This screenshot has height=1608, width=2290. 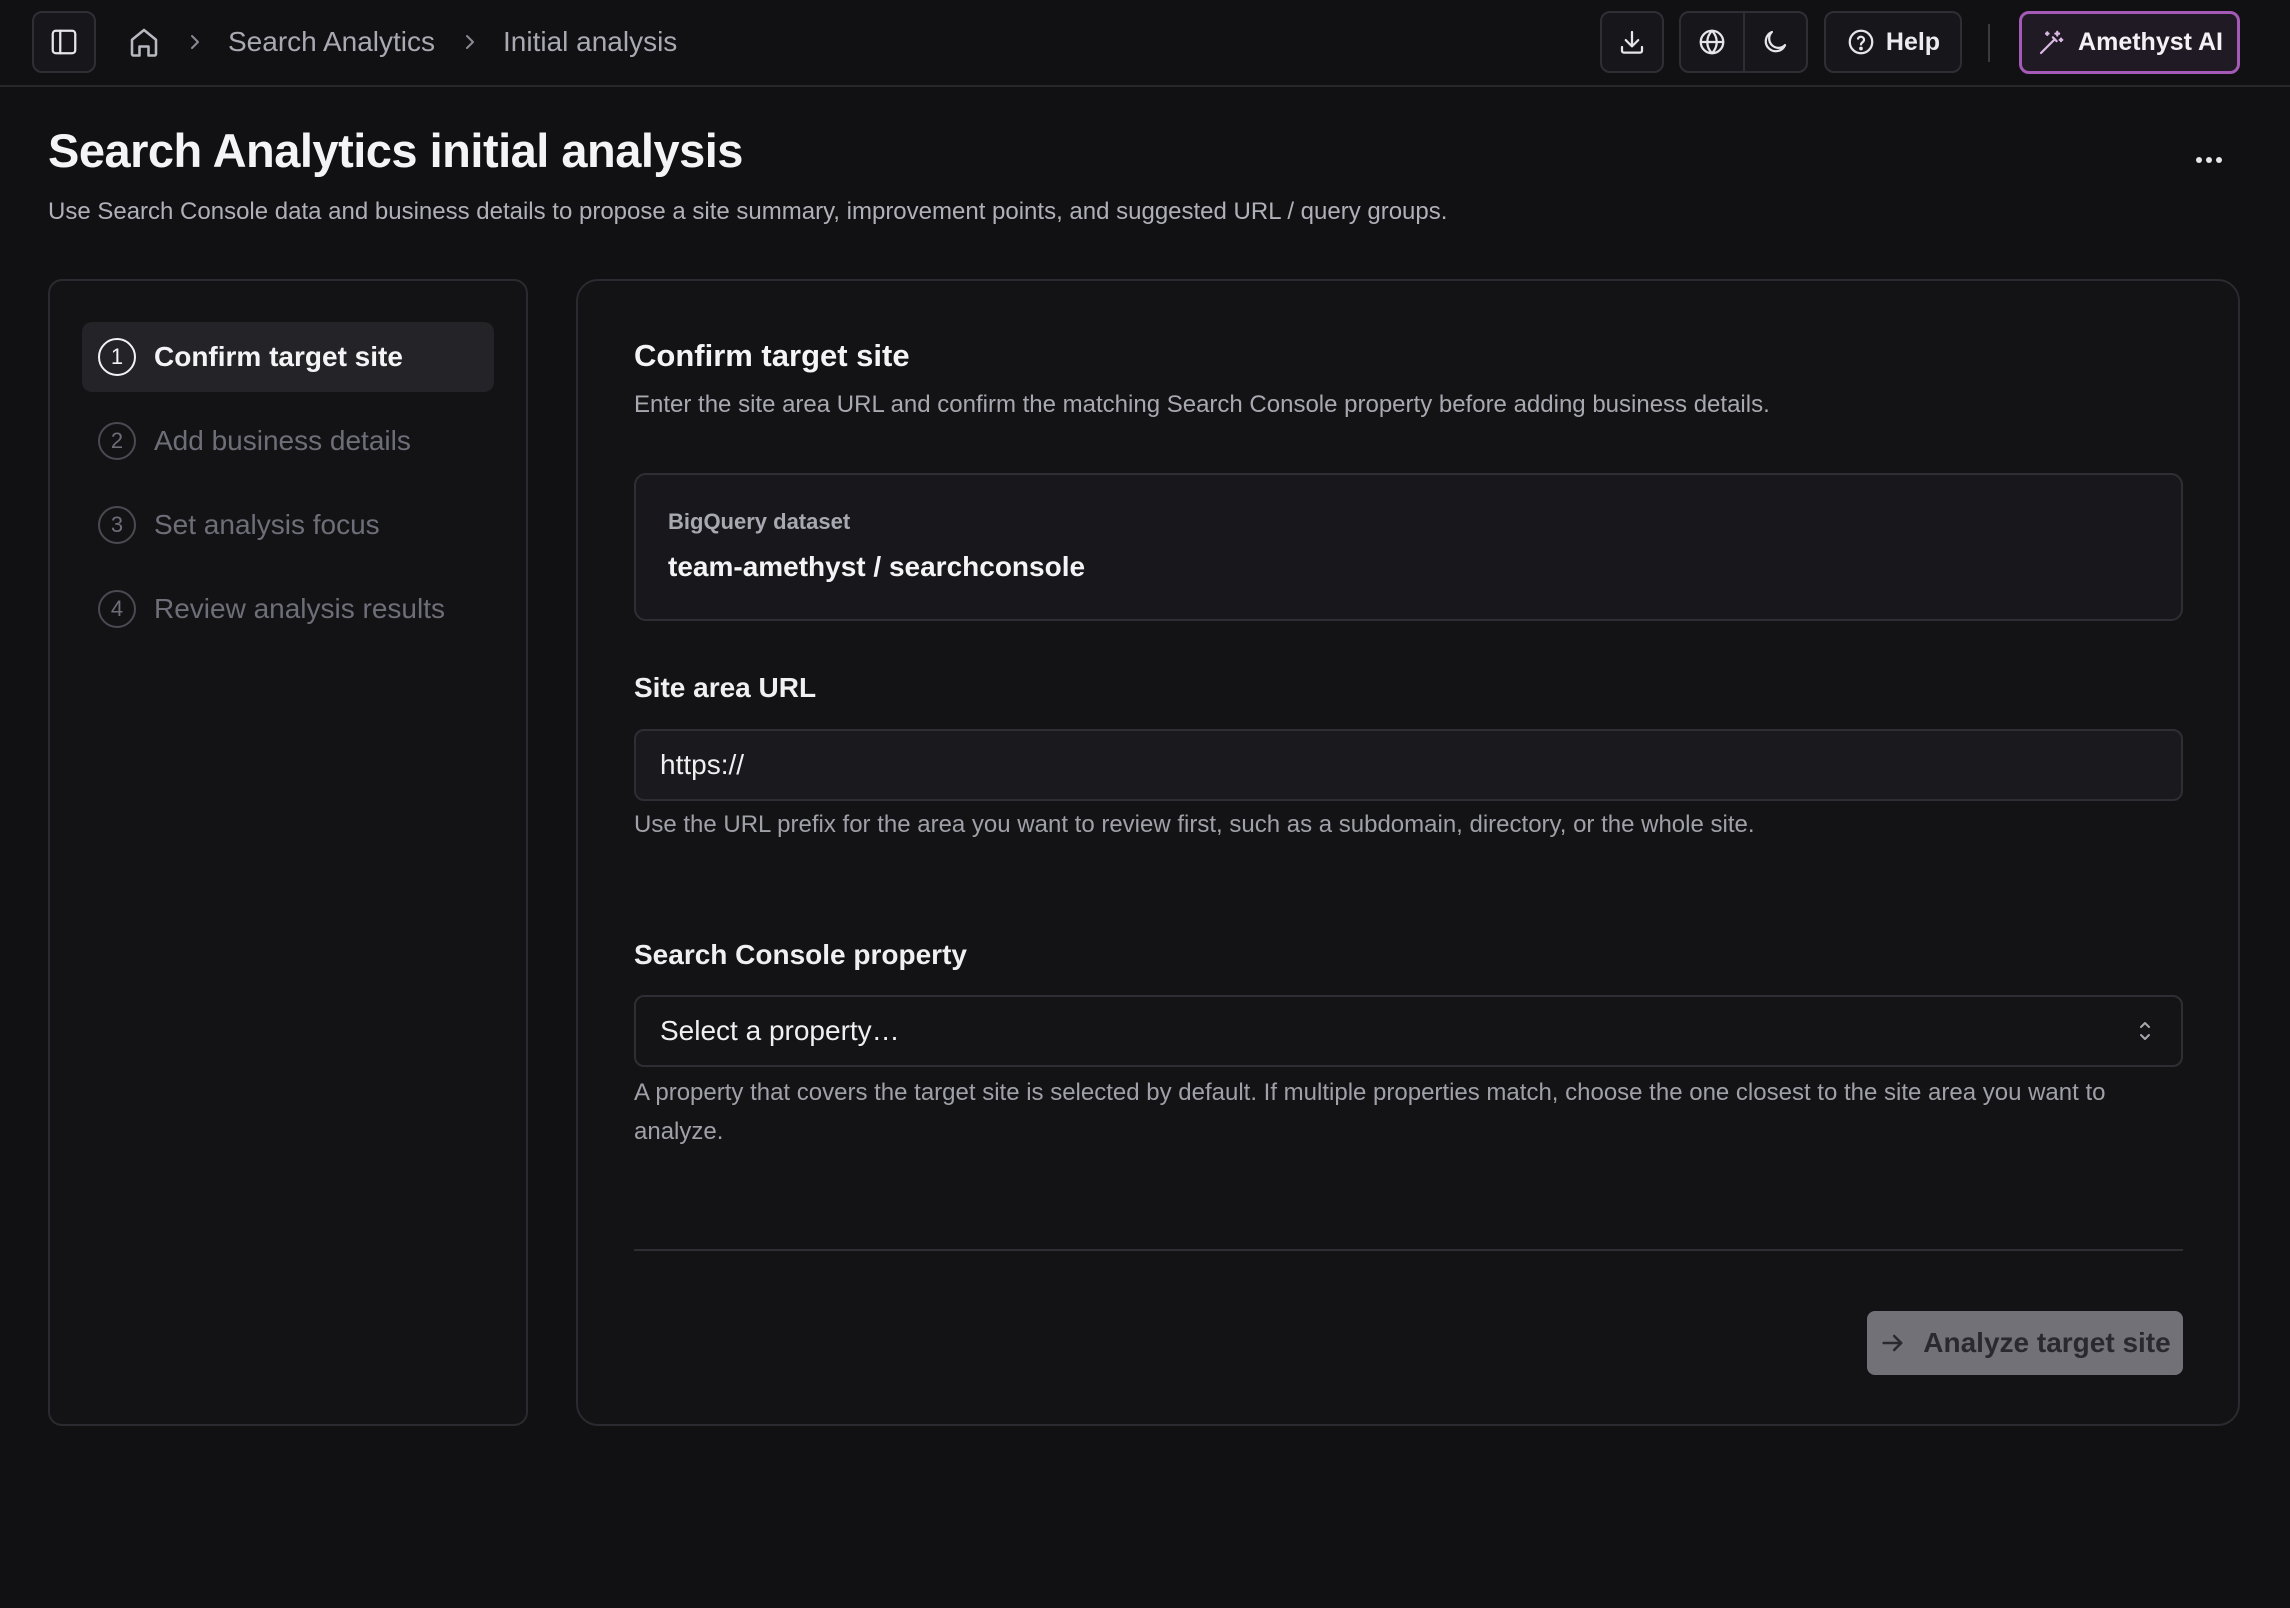 I want to click on site-url-label: Site area URL, so click(x=725, y=687).